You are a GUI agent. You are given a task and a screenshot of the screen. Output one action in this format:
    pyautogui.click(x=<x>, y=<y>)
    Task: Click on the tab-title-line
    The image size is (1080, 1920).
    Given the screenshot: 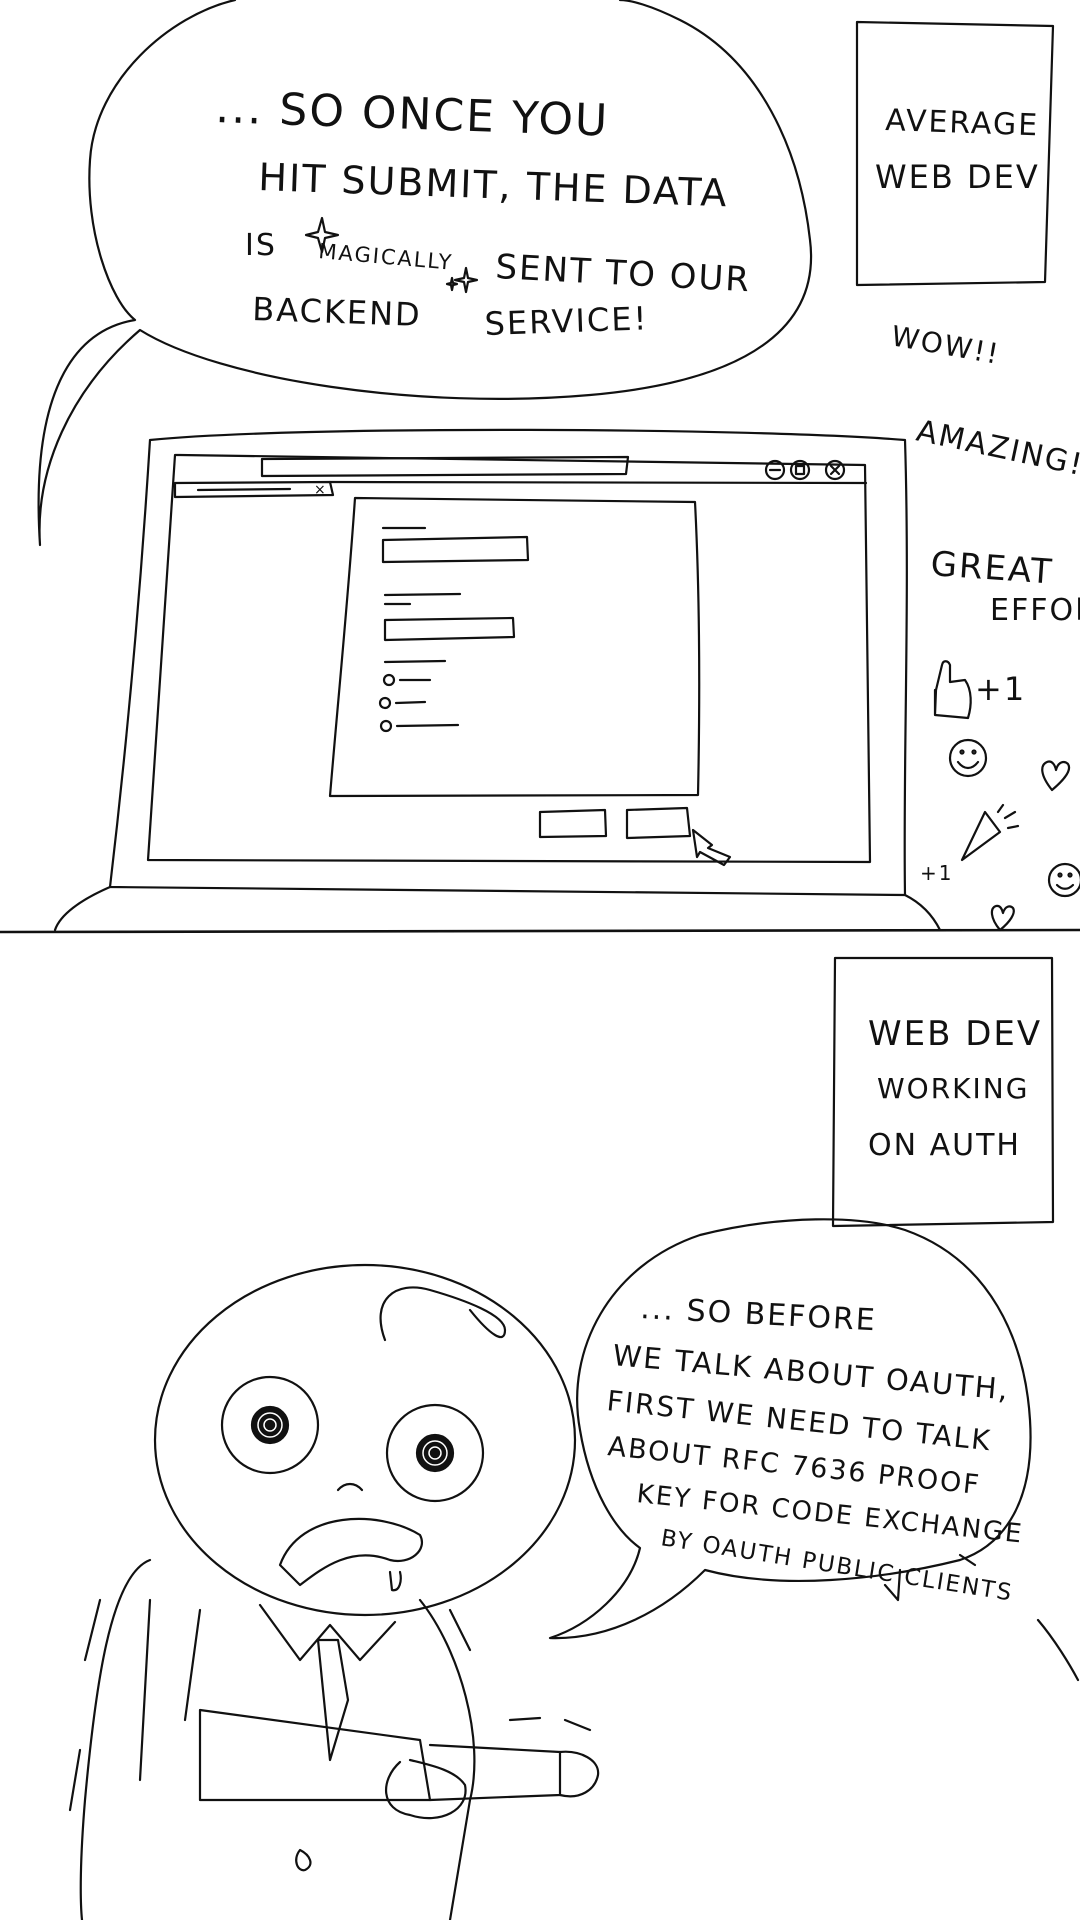 What is the action you would take?
    pyautogui.click(x=244, y=489)
    